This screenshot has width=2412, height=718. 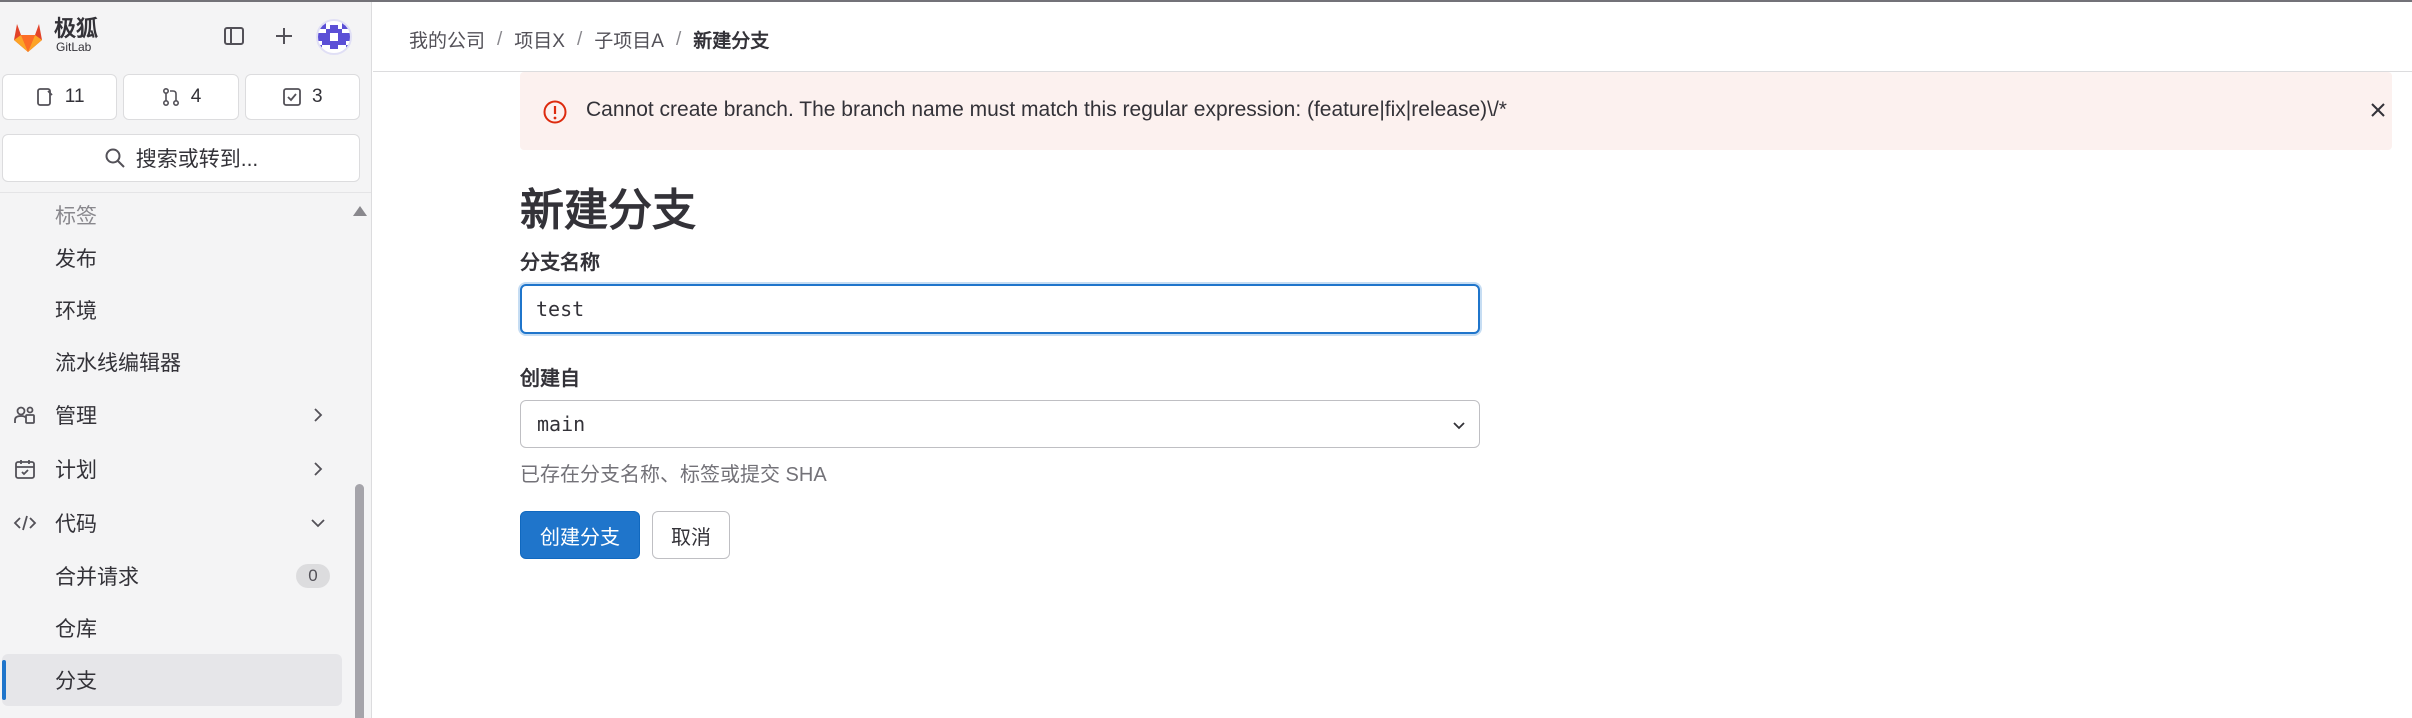 What do you see at coordinates (76, 629) in the screenshot?
I see `sidebar-item-label: 仓库` at bounding box center [76, 629].